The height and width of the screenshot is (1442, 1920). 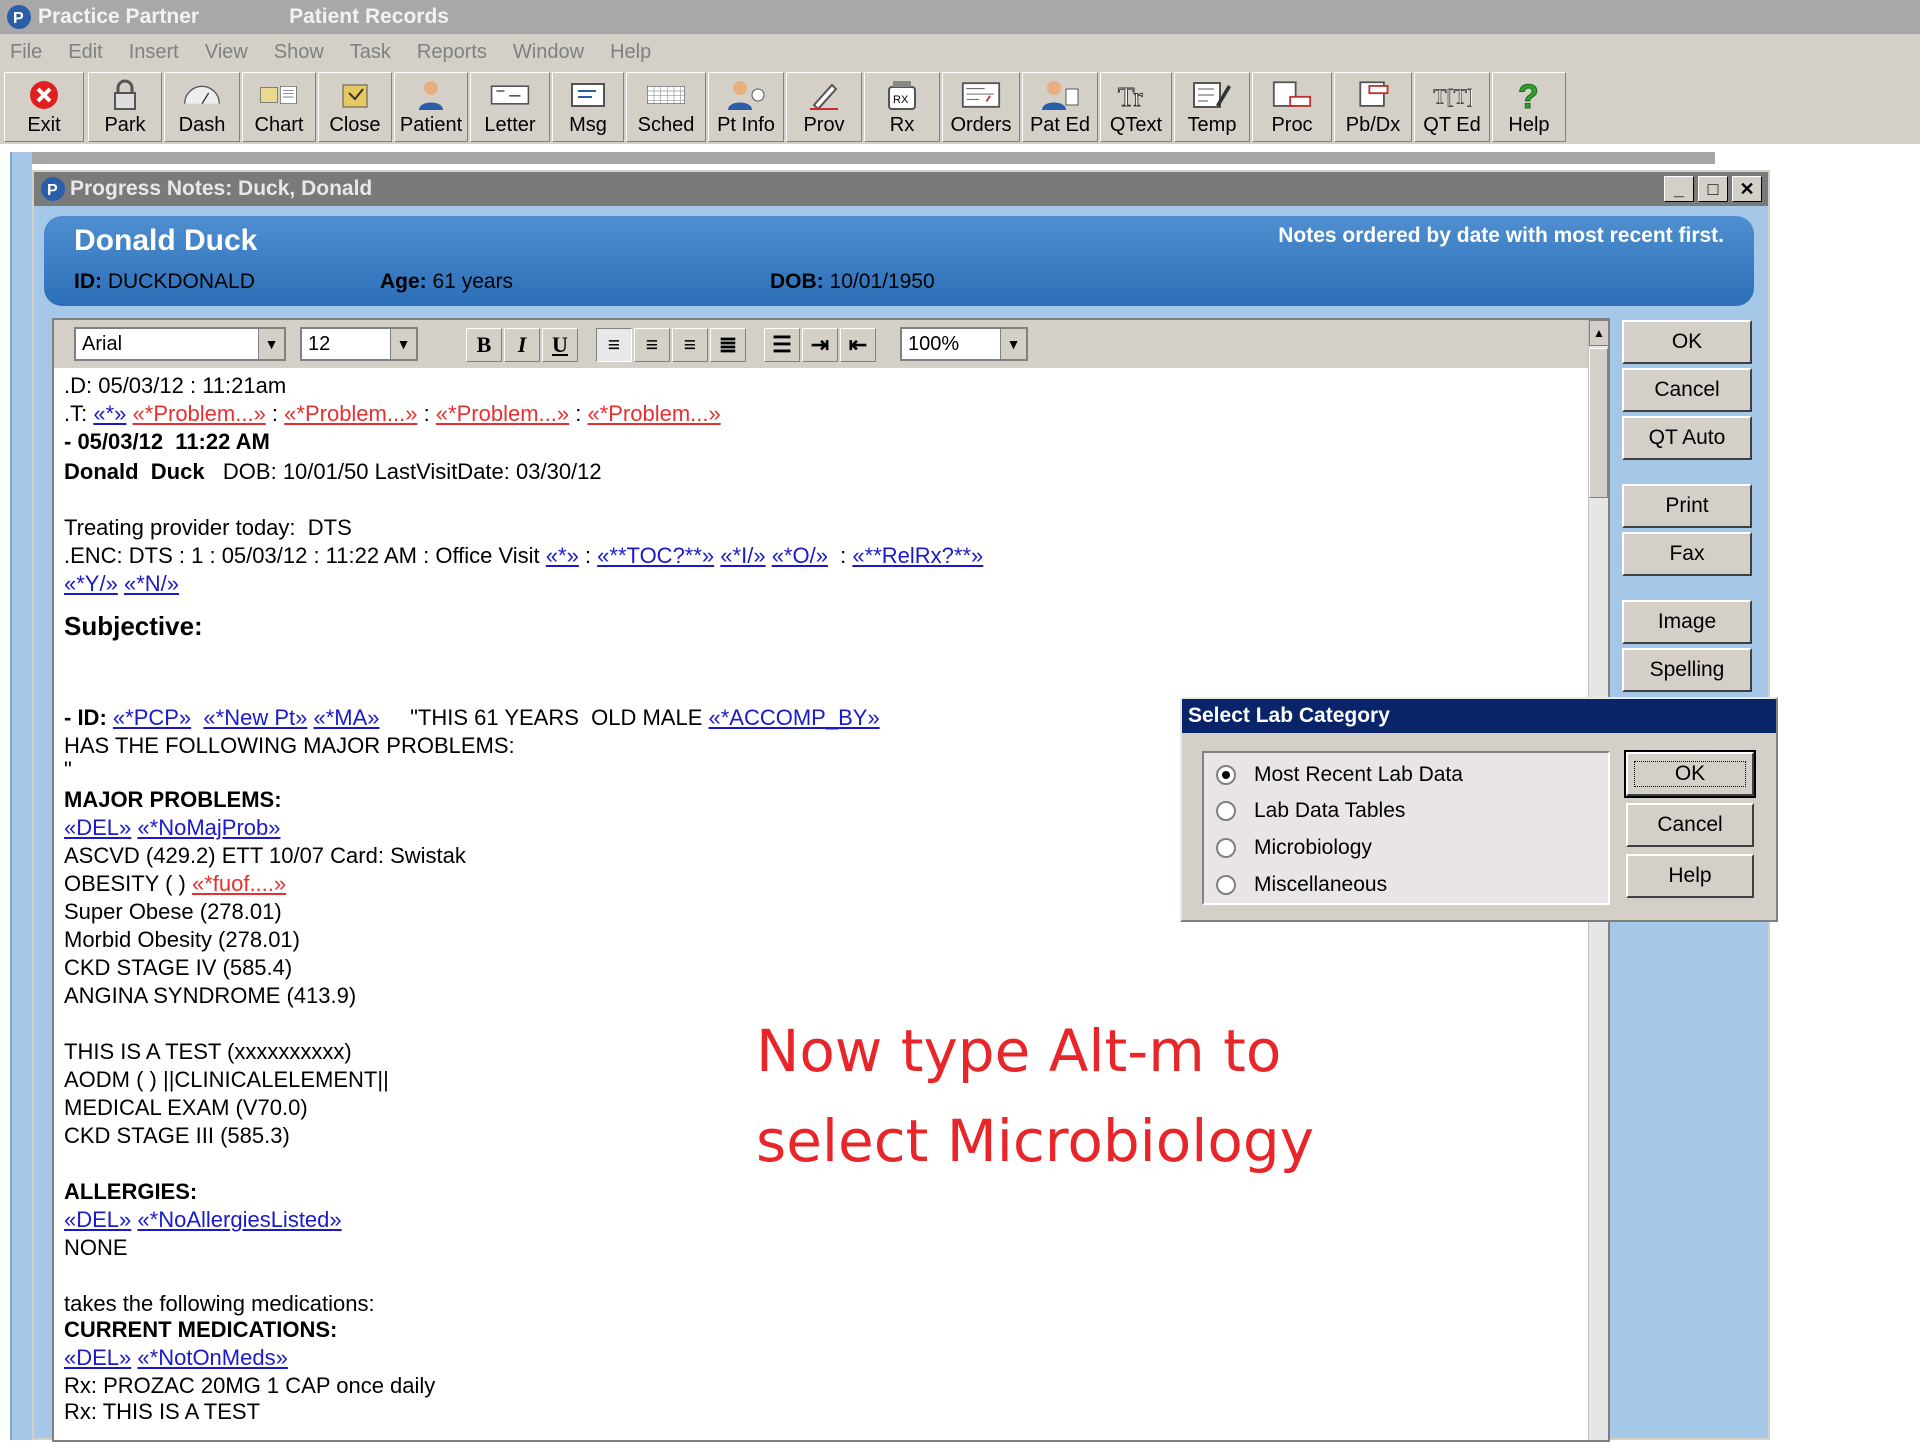 I want to click on proc-button: Proc, so click(x=1292, y=107).